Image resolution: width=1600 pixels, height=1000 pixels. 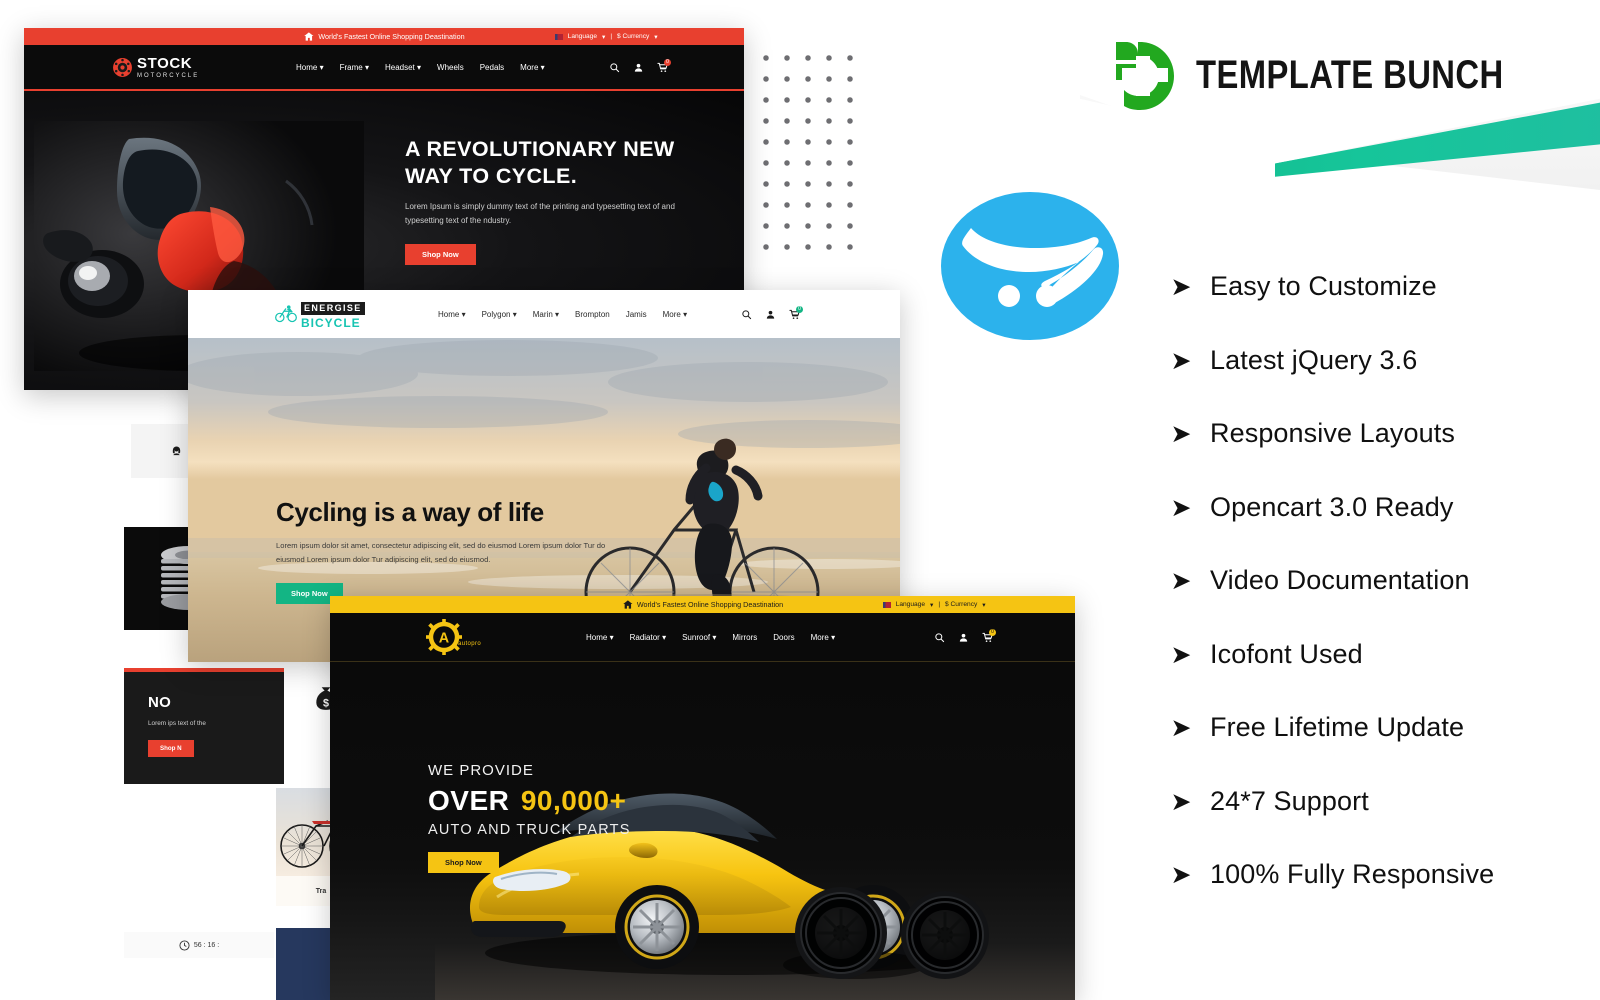 I want to click on mock2-hero-title: Cycling is a way of life, so click(x=410, y=512).